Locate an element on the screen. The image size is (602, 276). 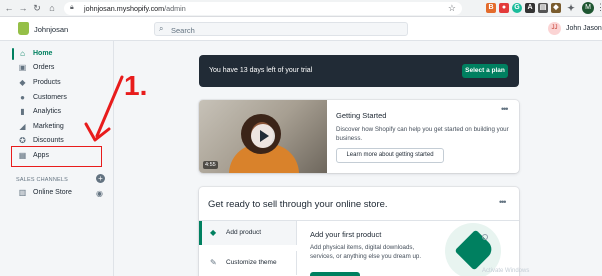
megaphone-icon: ◢ is located at coordinates (22, 126).